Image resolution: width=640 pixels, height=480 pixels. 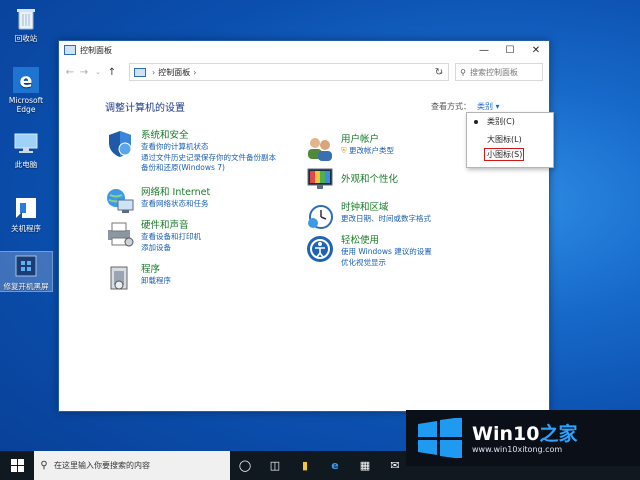 I want to click on menu-item-label: 大图标(L), so click(x=504, y=139).